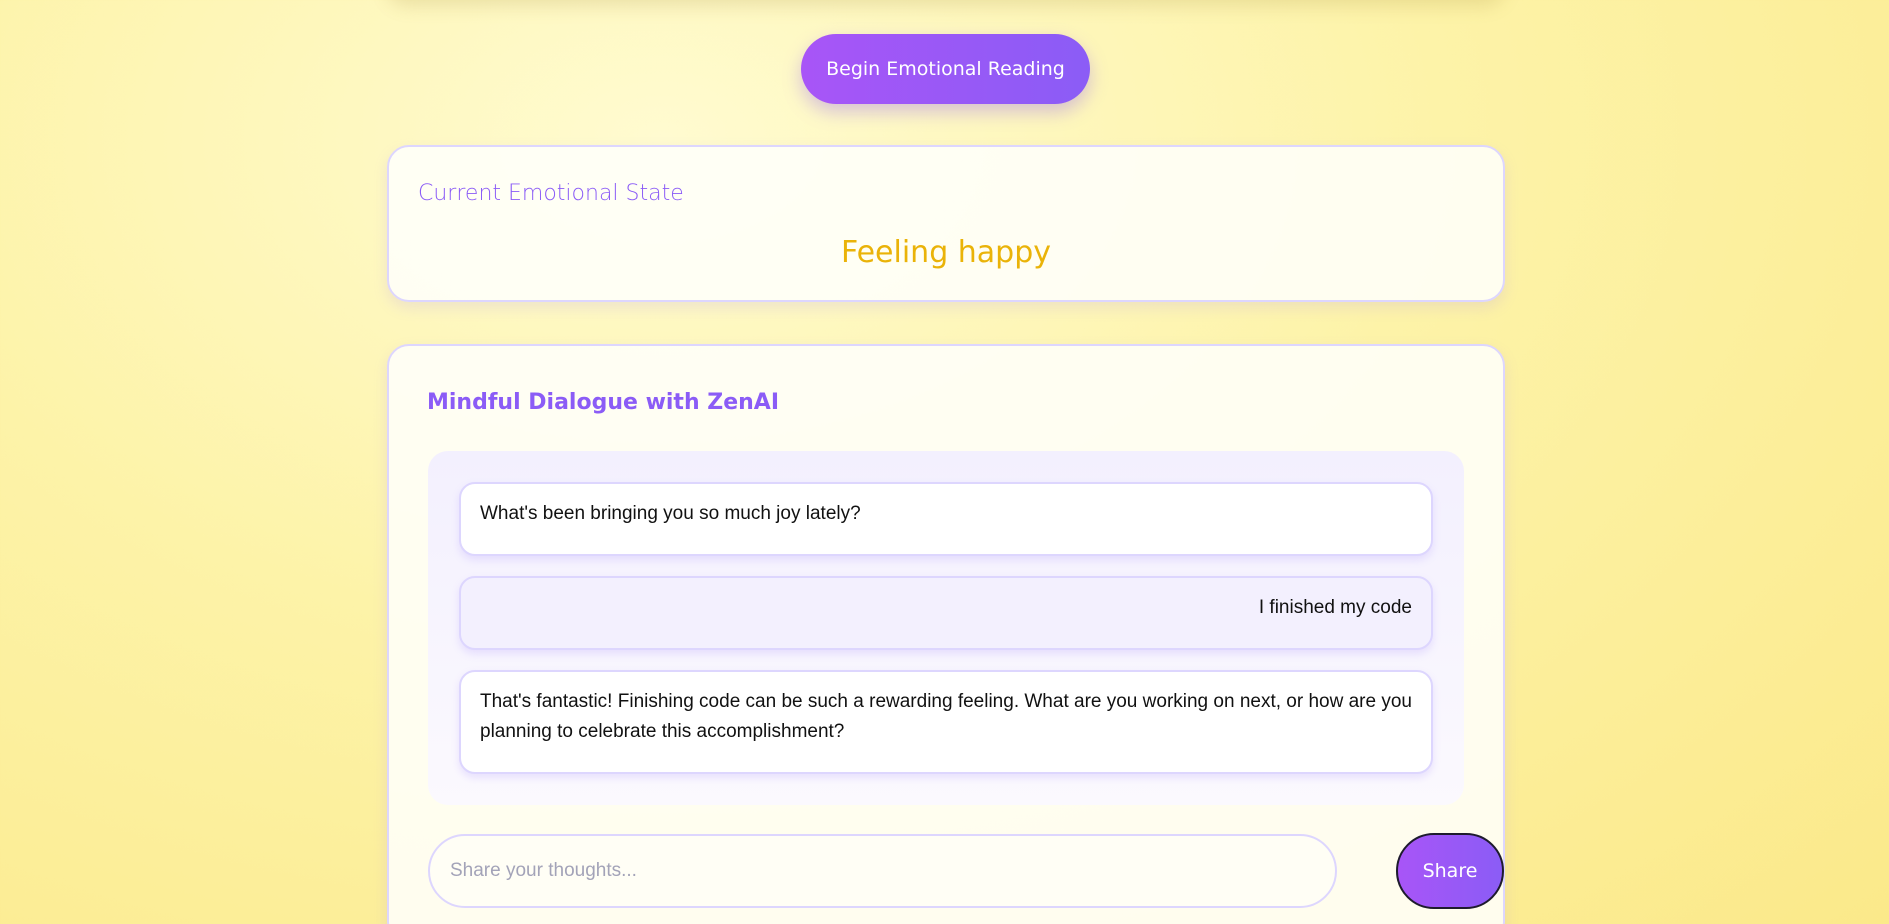 This screenshot has width=1889, height=924. I want to click on message-input-row: Share, so click(966, 871).